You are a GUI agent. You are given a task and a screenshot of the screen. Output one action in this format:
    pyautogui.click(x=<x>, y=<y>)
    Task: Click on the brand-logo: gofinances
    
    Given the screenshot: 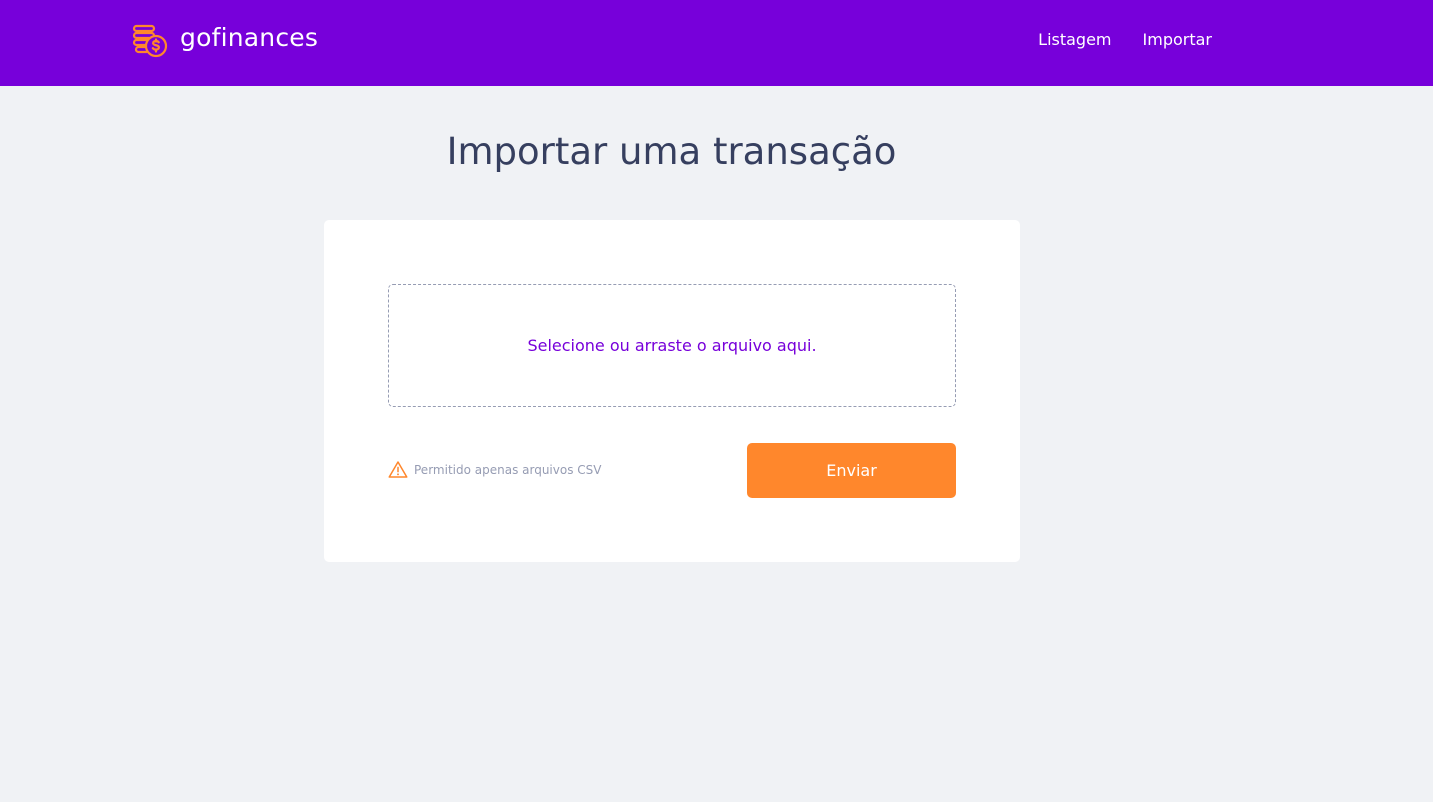 What is the action you would take?
    pyautogui.click(x=225, y=40)
    